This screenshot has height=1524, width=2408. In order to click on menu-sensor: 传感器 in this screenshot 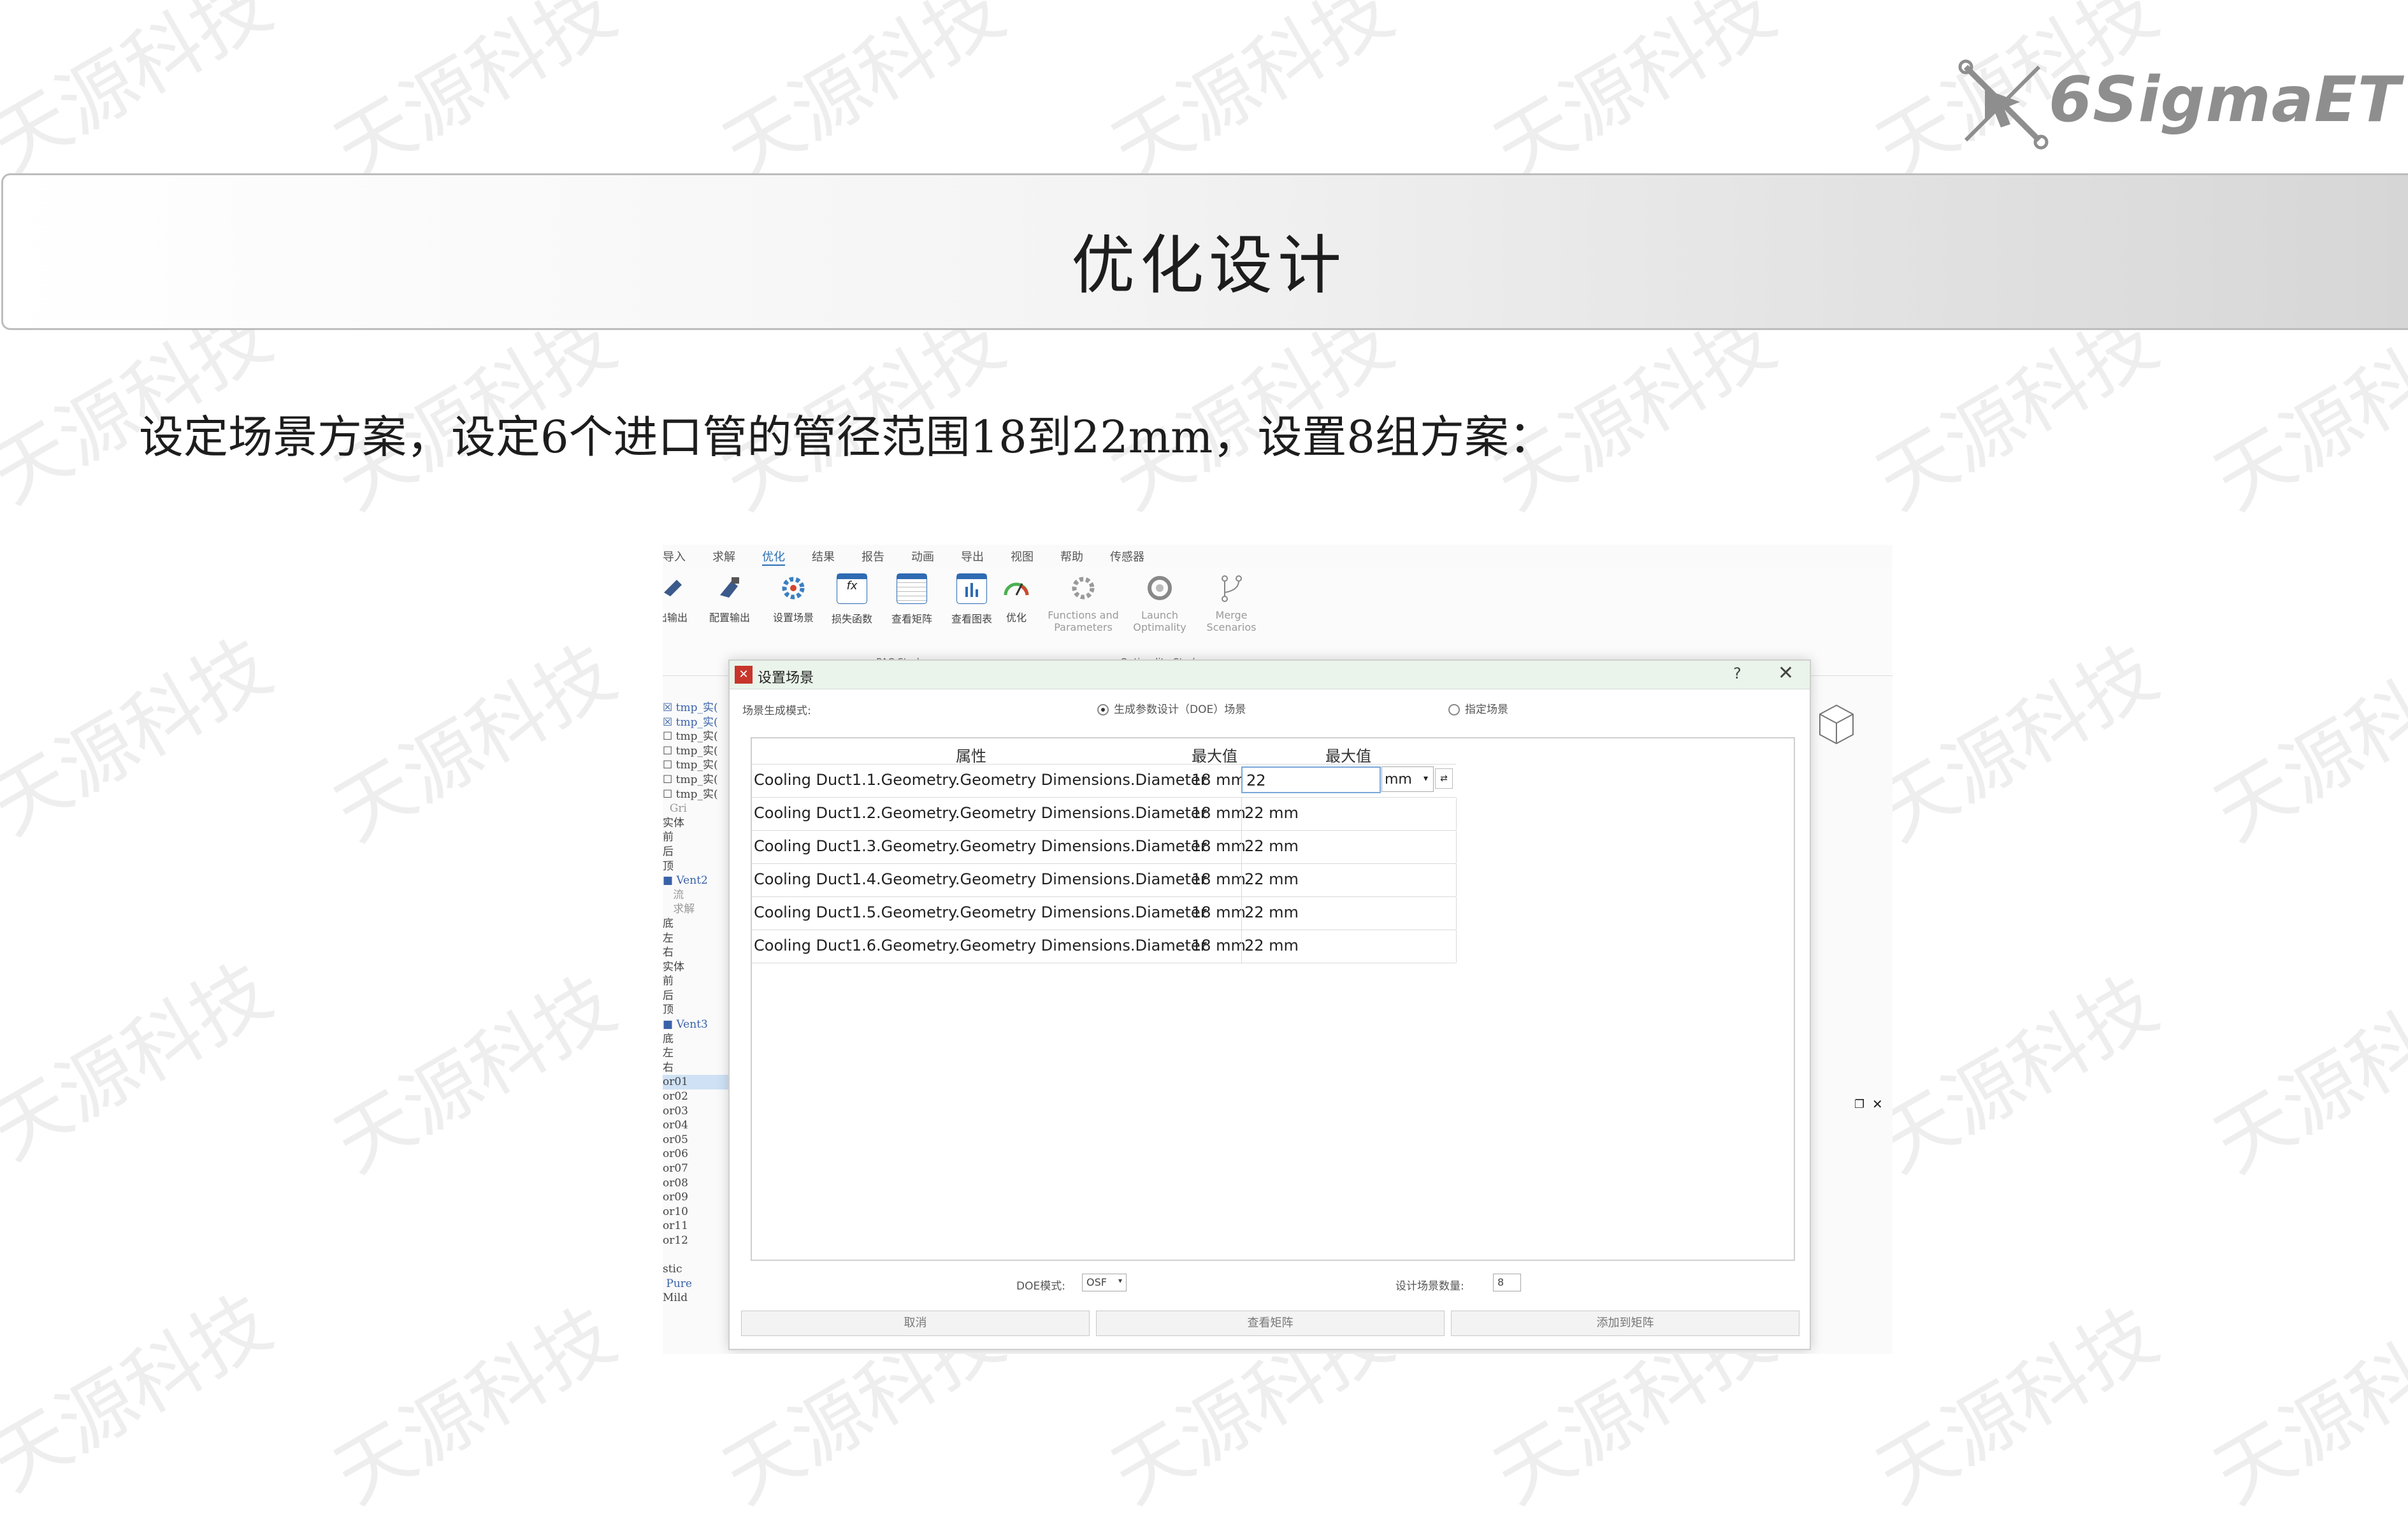, I will do `click(1127, 556)`.